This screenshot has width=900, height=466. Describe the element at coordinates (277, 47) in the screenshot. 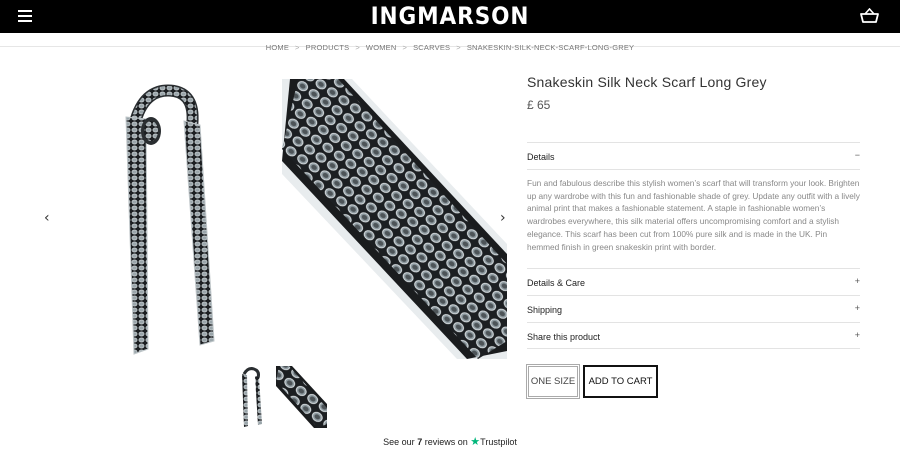

I see `breadcrumb-home: HOME` at that location.